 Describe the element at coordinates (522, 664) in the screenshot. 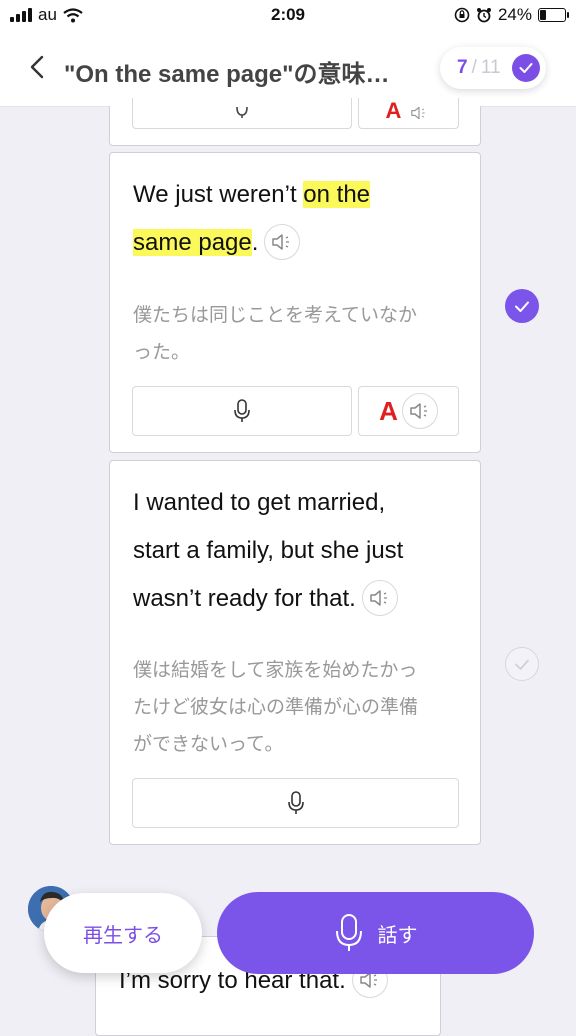

I see `pending-check-icon` at that location.